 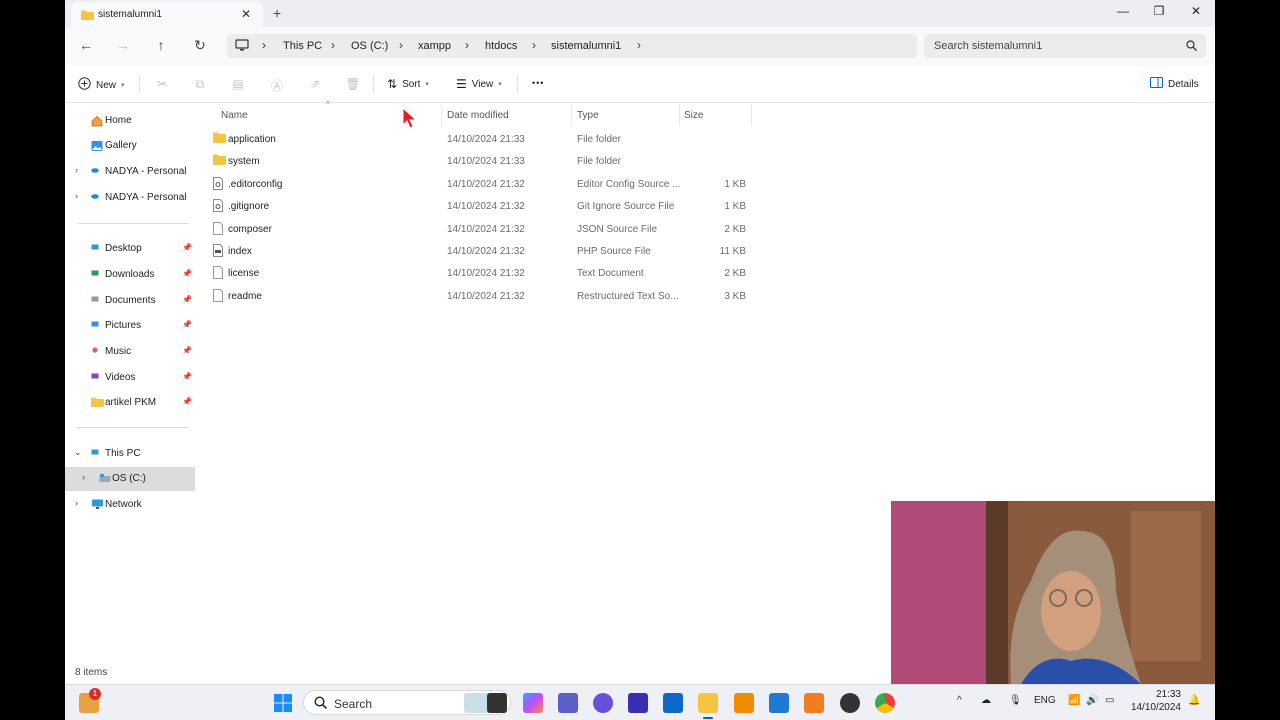 I want to click on maximize-button: ❐, so click(x=1159, y=11).